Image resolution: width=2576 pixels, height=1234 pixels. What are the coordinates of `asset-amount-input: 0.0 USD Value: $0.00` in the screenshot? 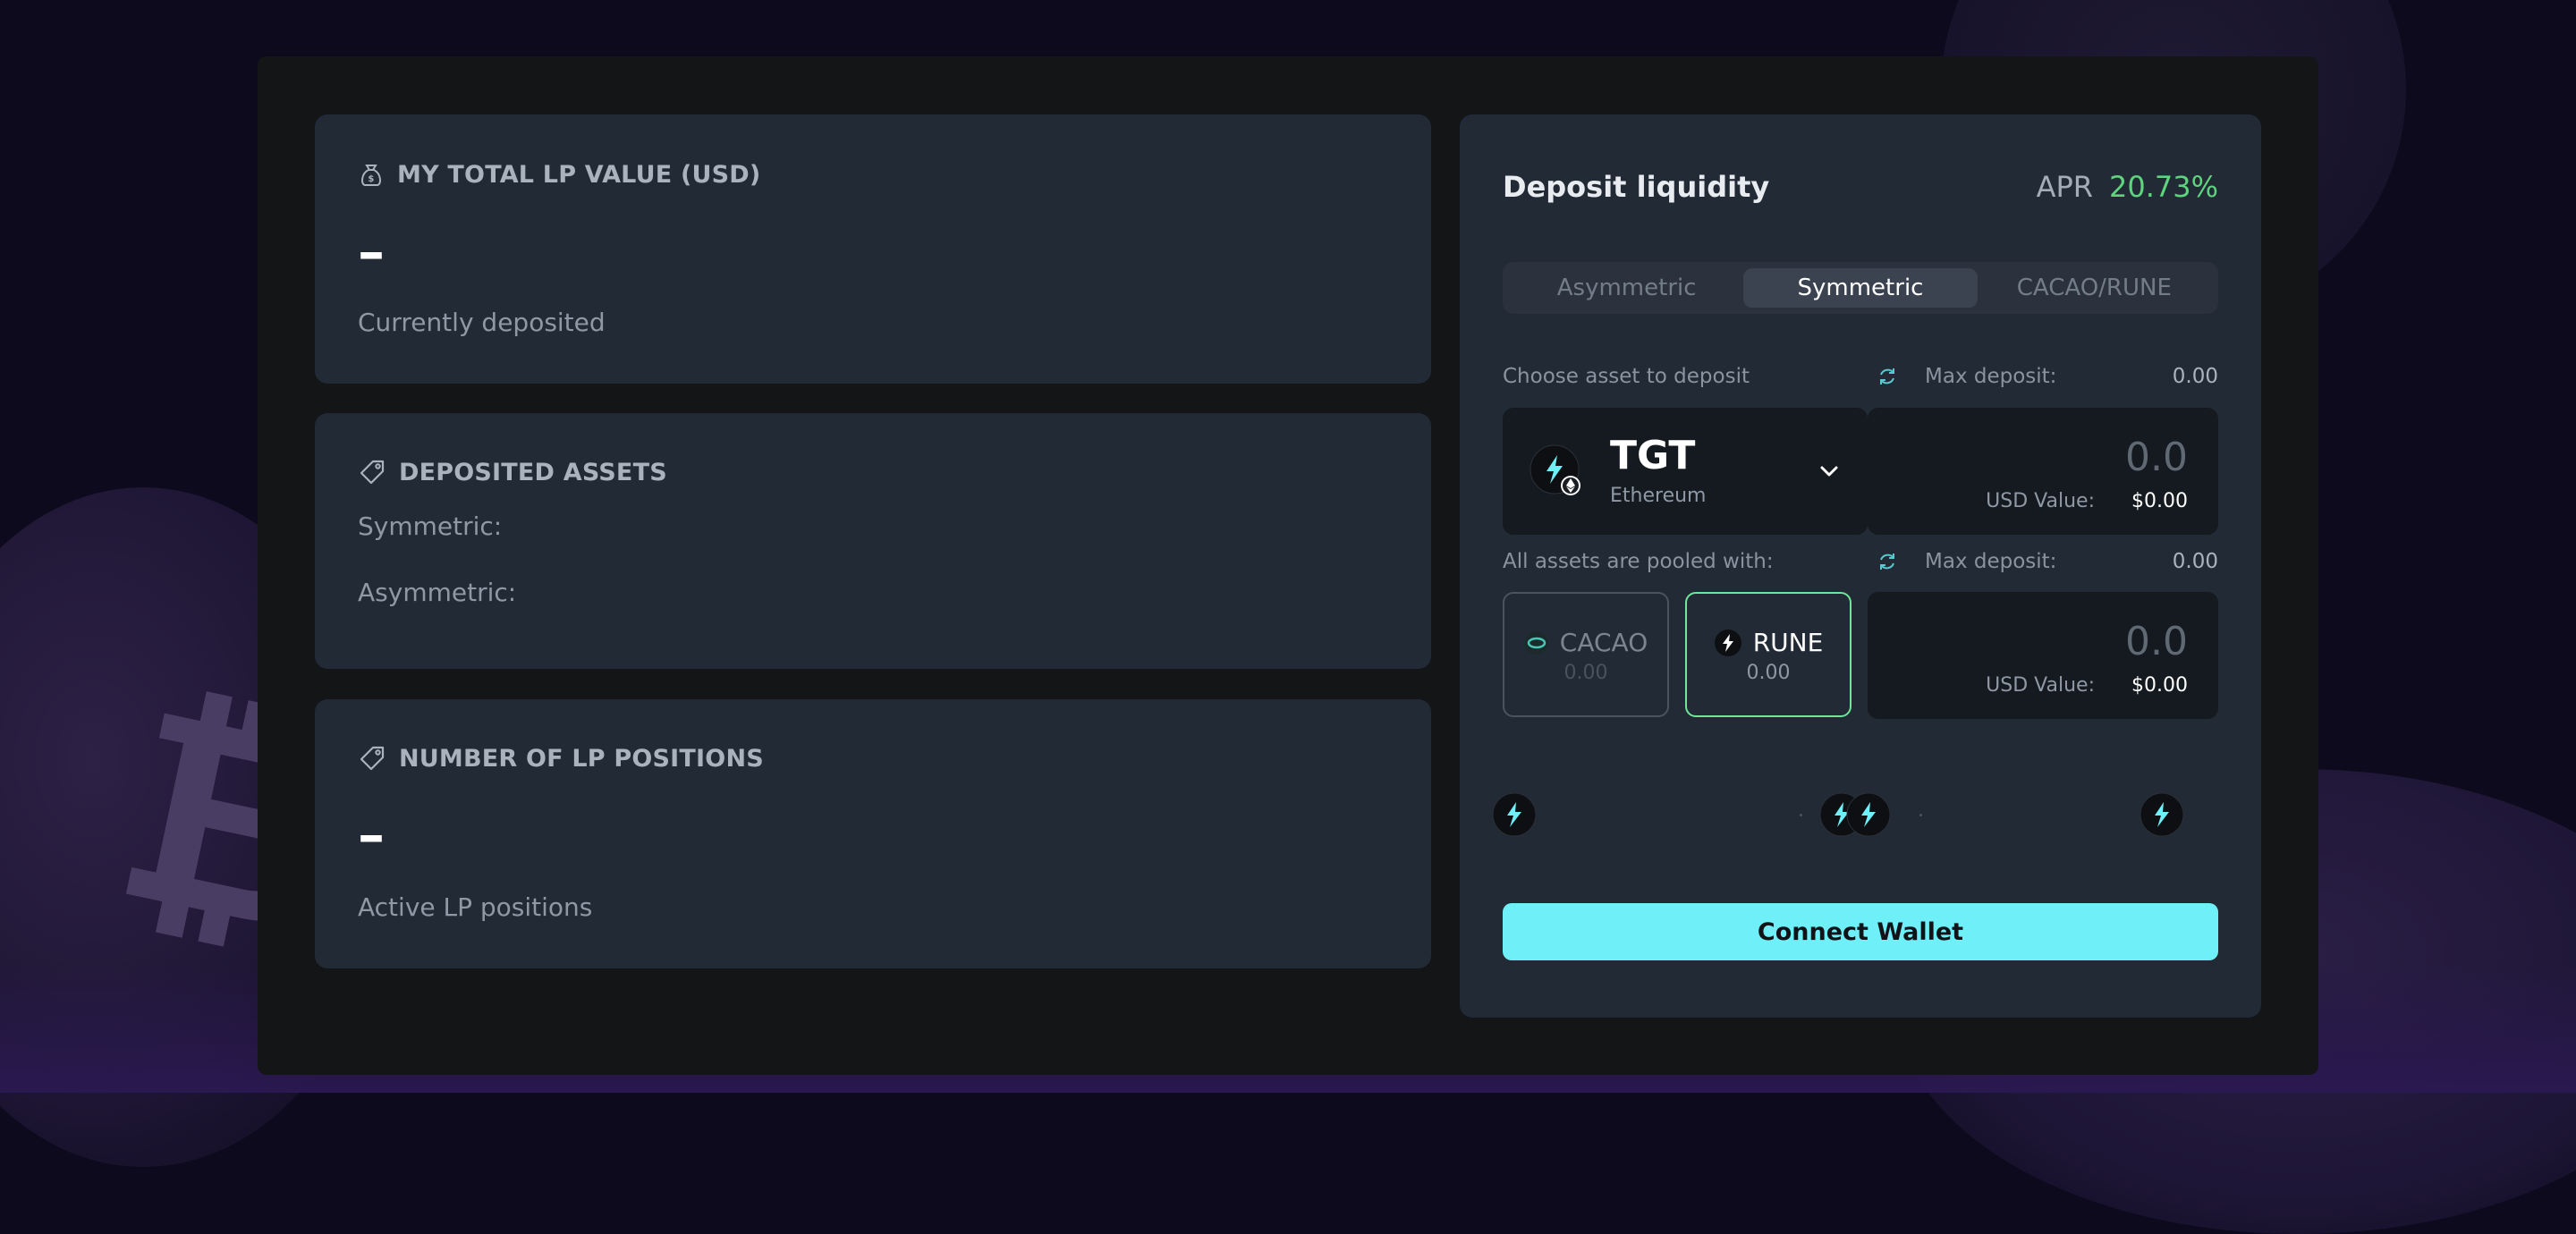 It's located at (2043, 471).